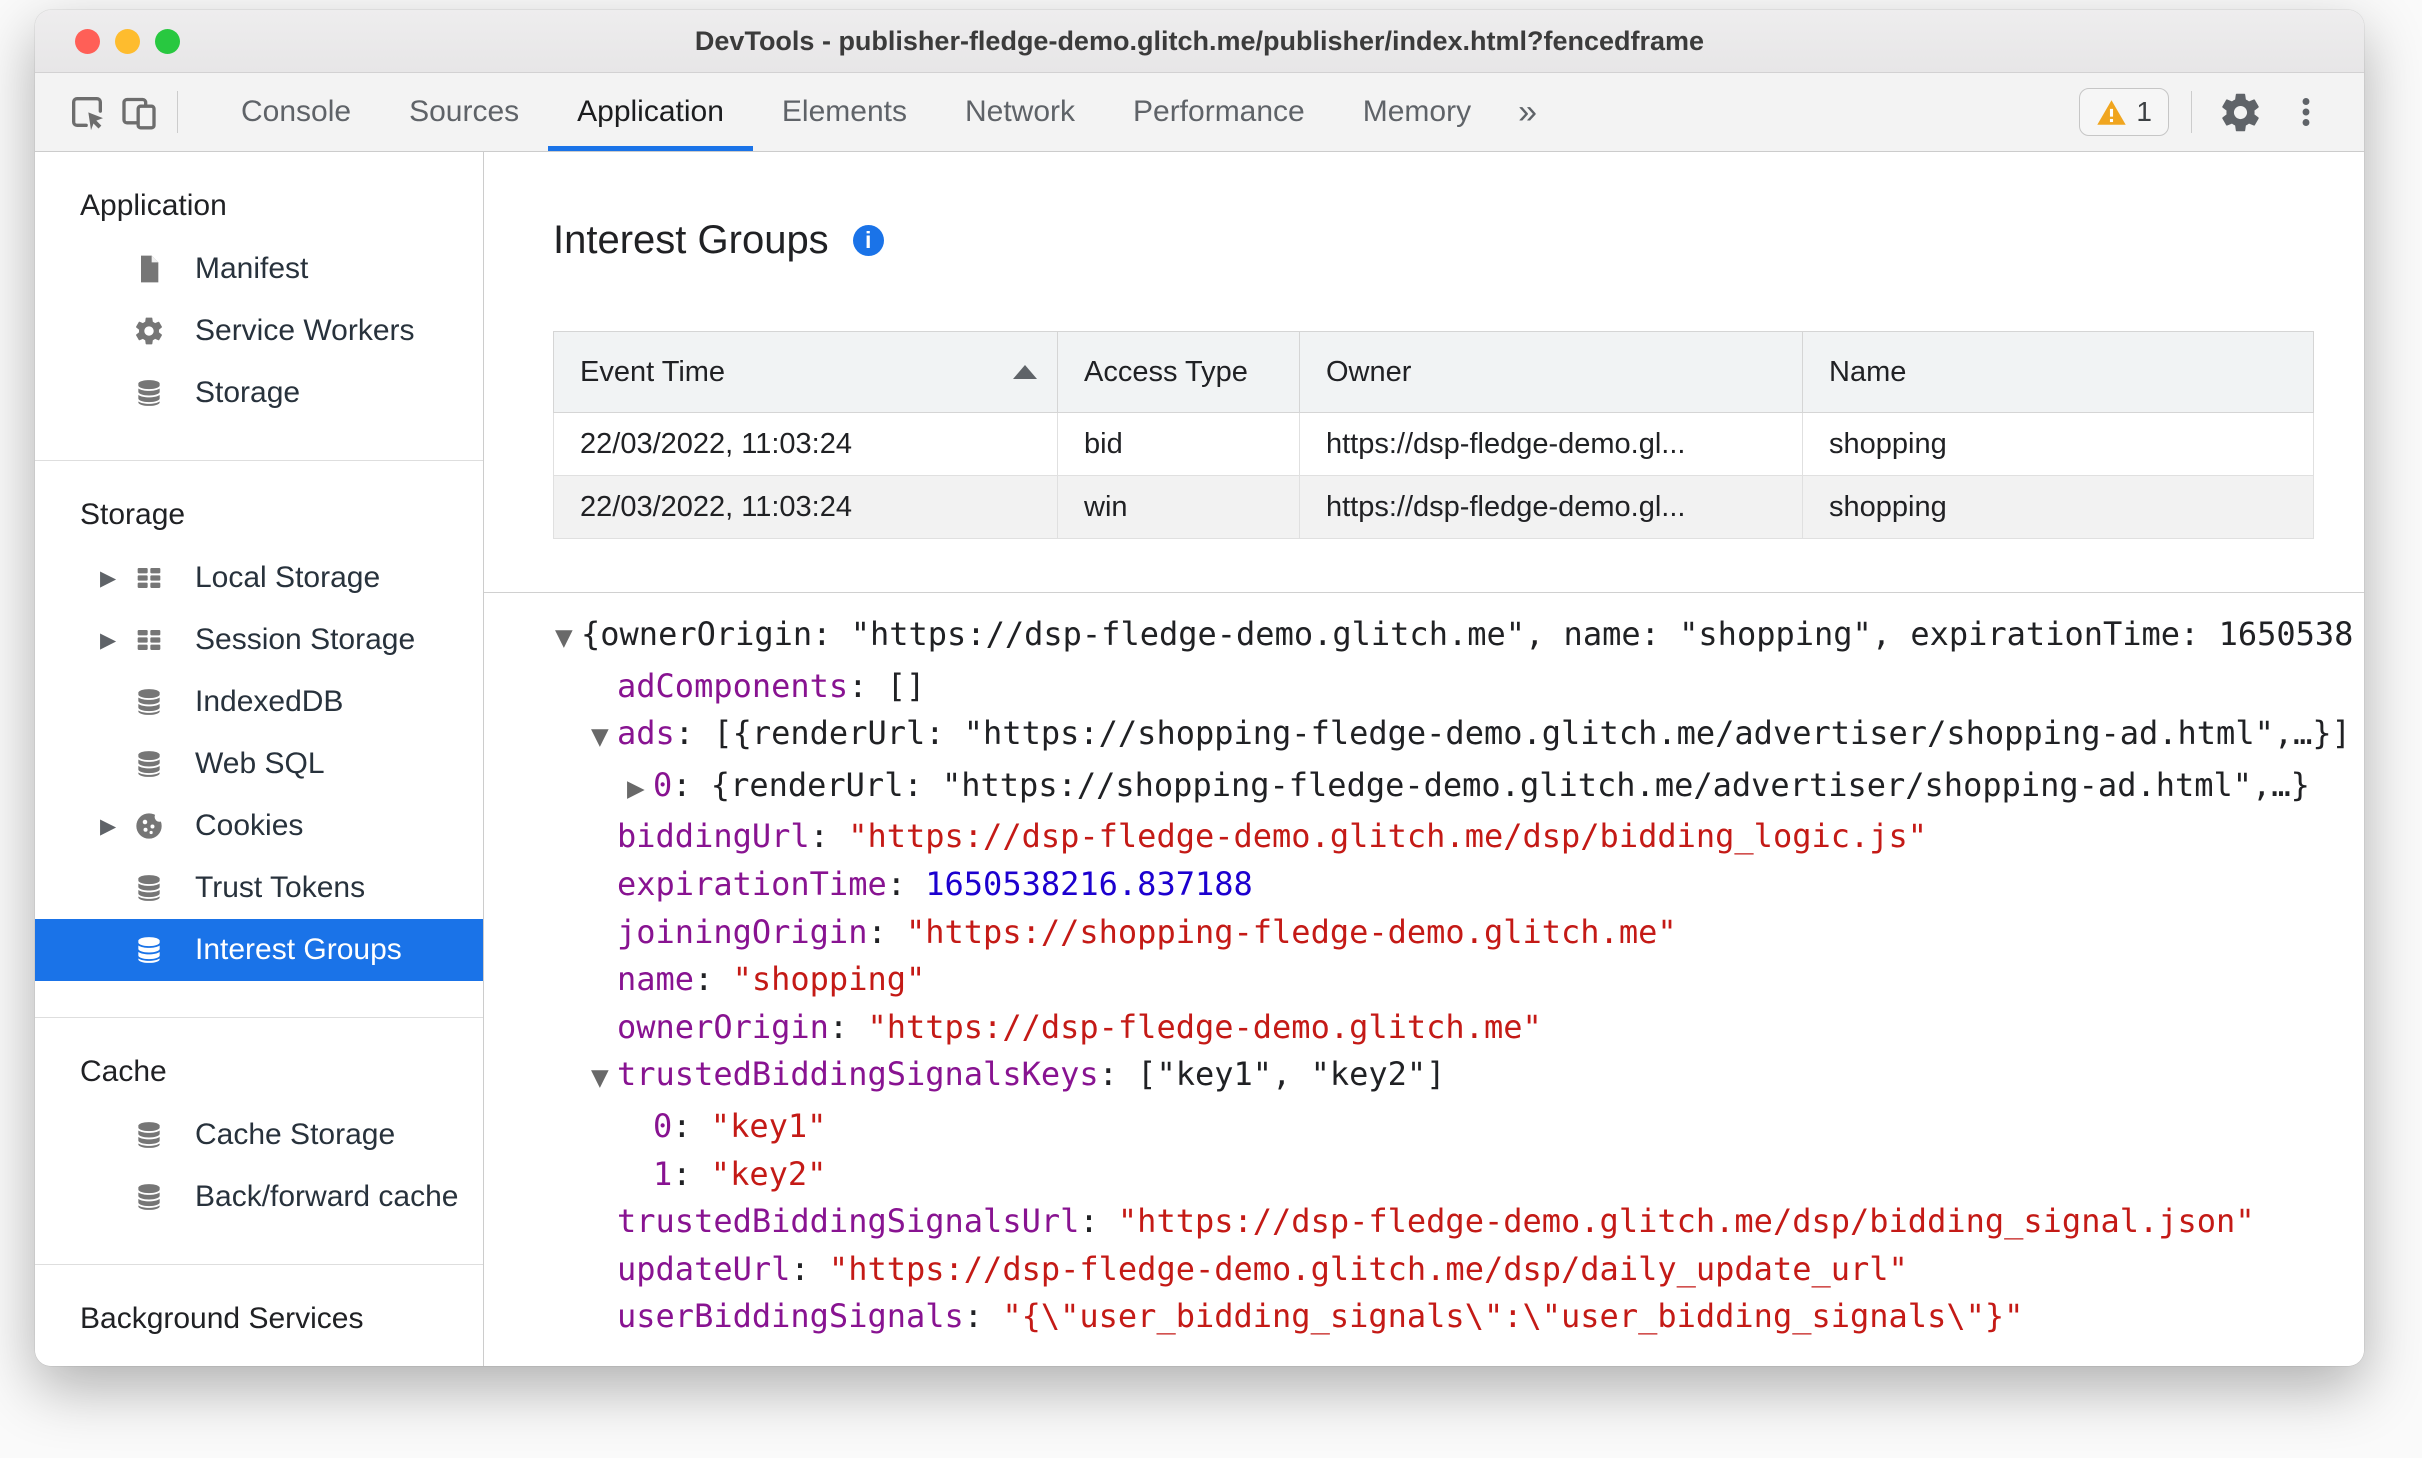 This screenshot has width=2422, height=1458. What do you see at coordinates (259, 764) in the screenshot?
I see `sidebar-item-web-sql: Web SQL` at bounding box center [259, 764].